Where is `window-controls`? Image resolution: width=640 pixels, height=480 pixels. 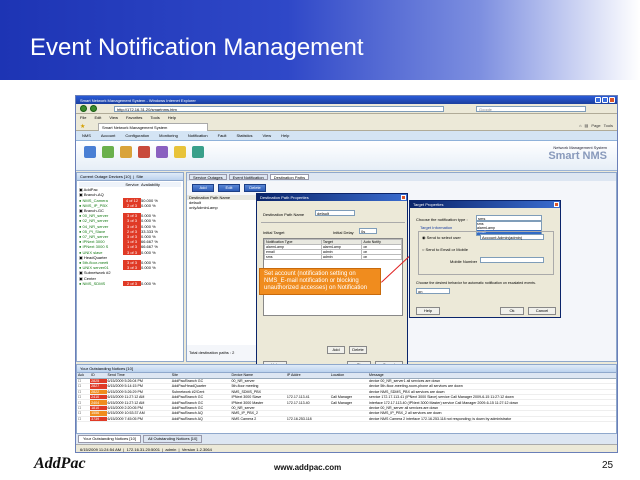 window-controls is located at coordinates (605, 100).